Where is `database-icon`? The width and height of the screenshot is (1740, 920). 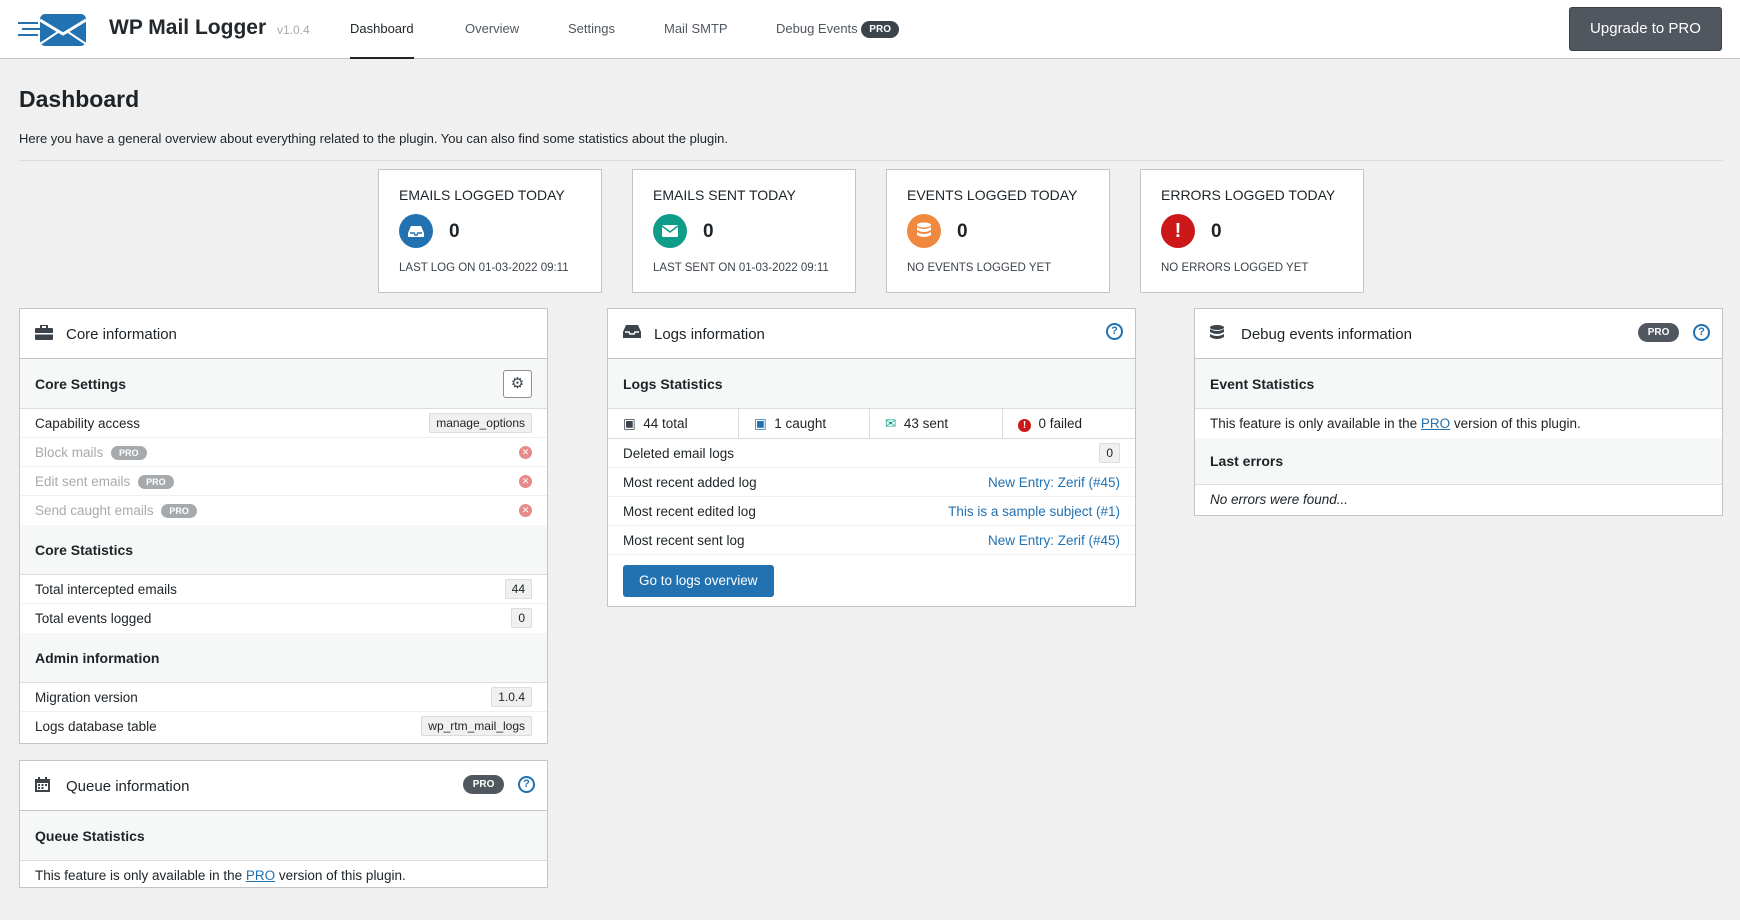
database-icon is located at coordinates (924, 231).